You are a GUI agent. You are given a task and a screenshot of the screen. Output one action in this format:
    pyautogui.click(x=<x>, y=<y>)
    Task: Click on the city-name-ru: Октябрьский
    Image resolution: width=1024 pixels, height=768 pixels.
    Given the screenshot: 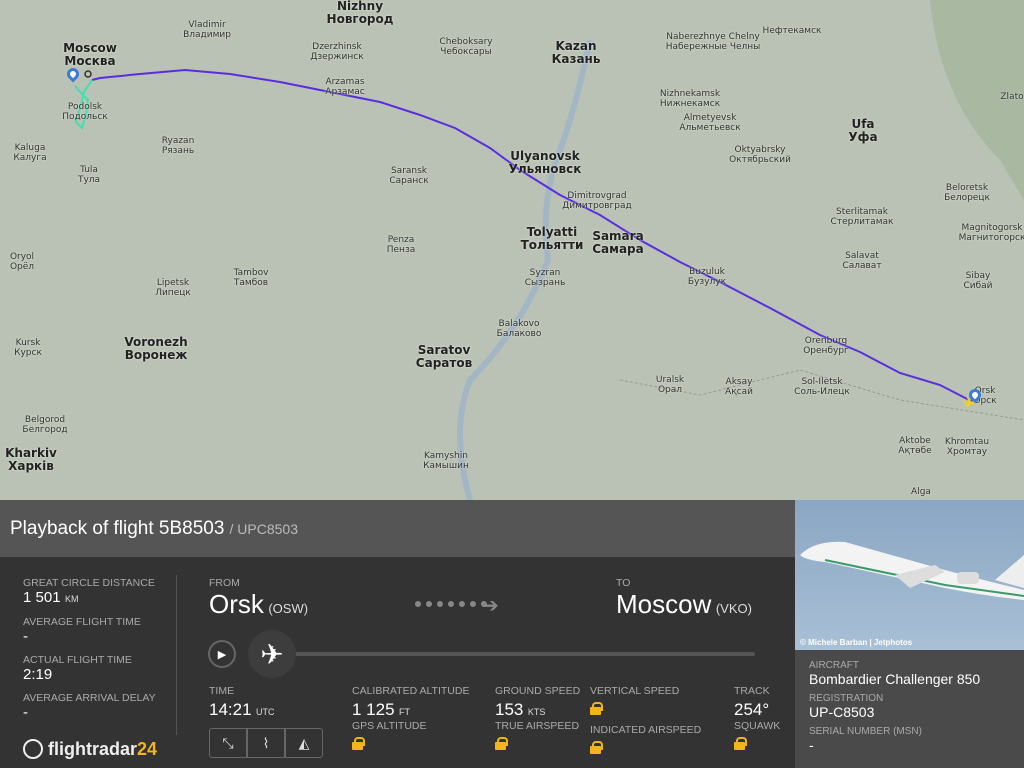 What is the action you would take?
    pyautogui.click(x=760, y=160)
    